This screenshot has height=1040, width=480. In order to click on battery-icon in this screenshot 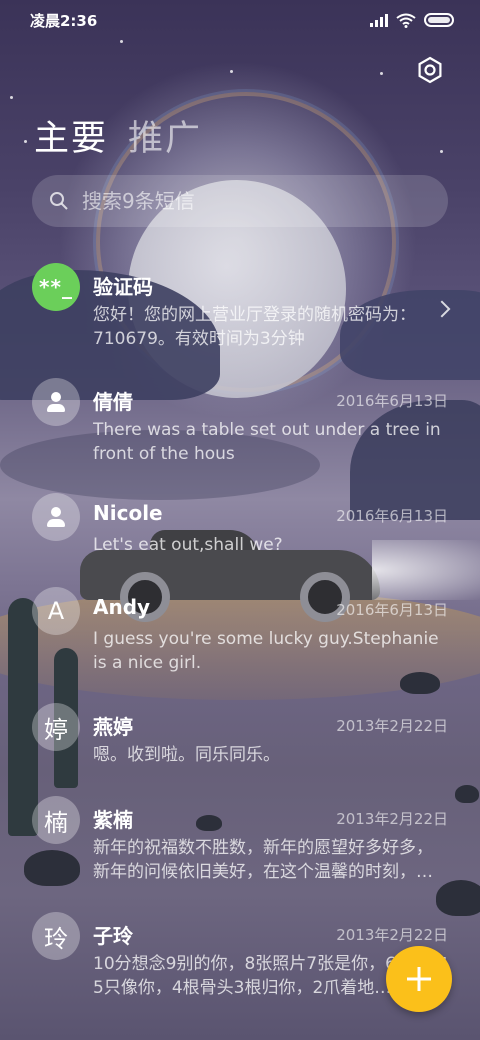, I will do `click(439, 20)`.